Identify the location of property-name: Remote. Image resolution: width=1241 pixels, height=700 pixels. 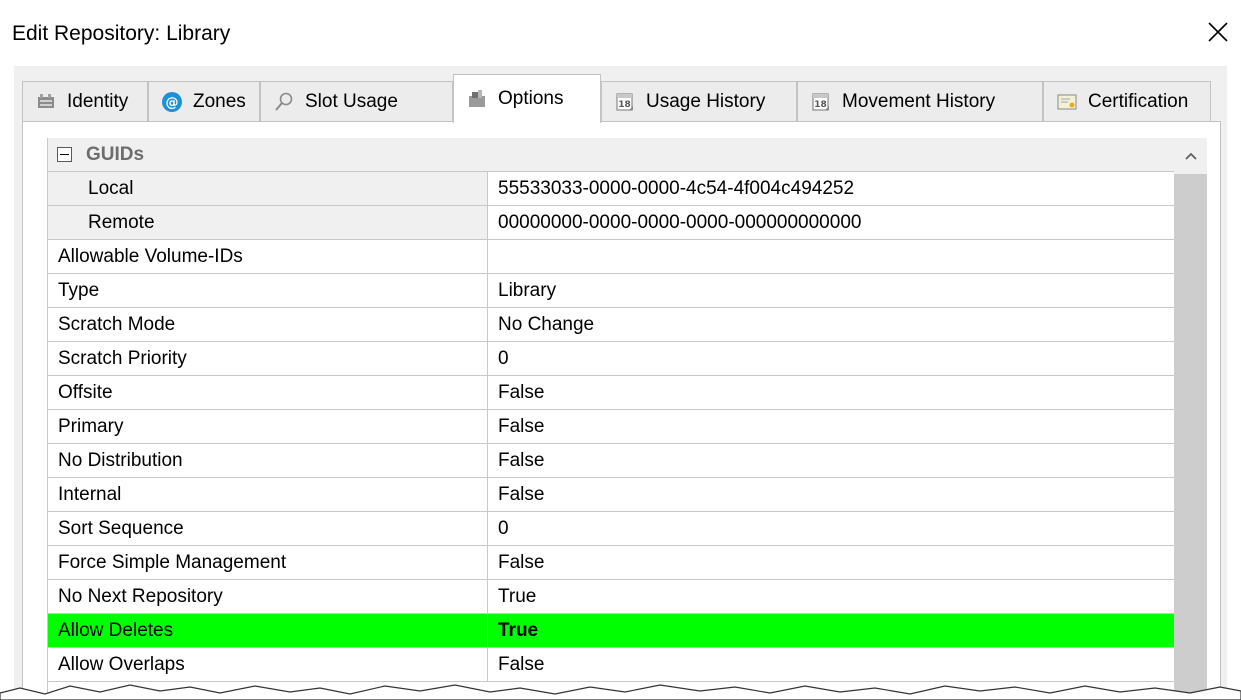
(268, 222).